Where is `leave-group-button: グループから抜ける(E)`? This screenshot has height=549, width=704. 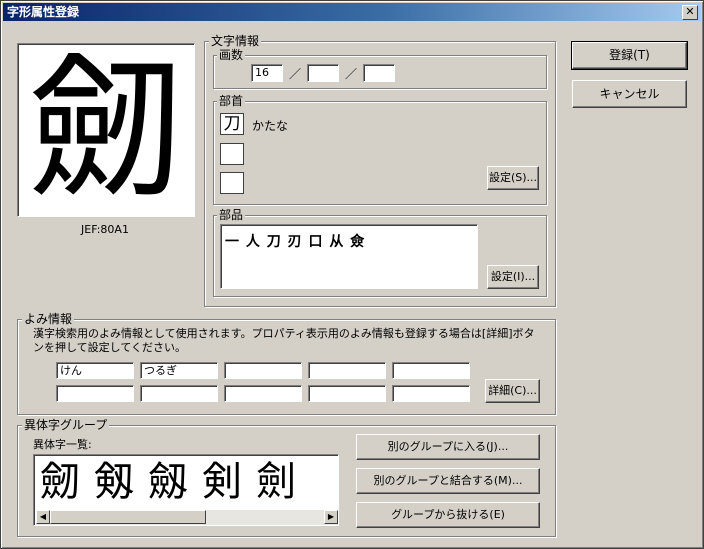 leave-group-button: グループから抜ける(E) is located at coordinates (448, 515).